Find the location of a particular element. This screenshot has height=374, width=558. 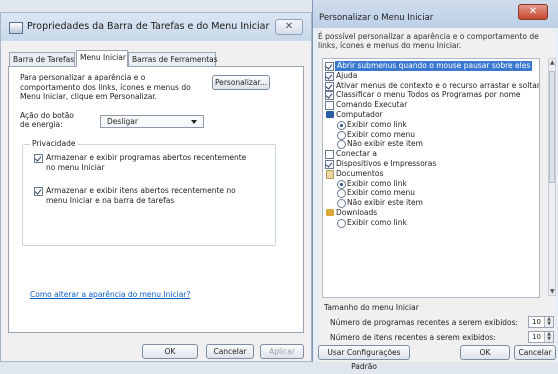

power-action-select: Desligar is located at coordinates (152, 121).